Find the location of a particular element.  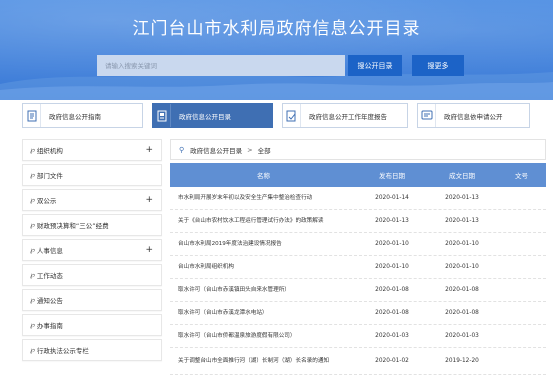

tab-application-disclosure: 政府信息依申请公开 is located at coordinates (473, 115).